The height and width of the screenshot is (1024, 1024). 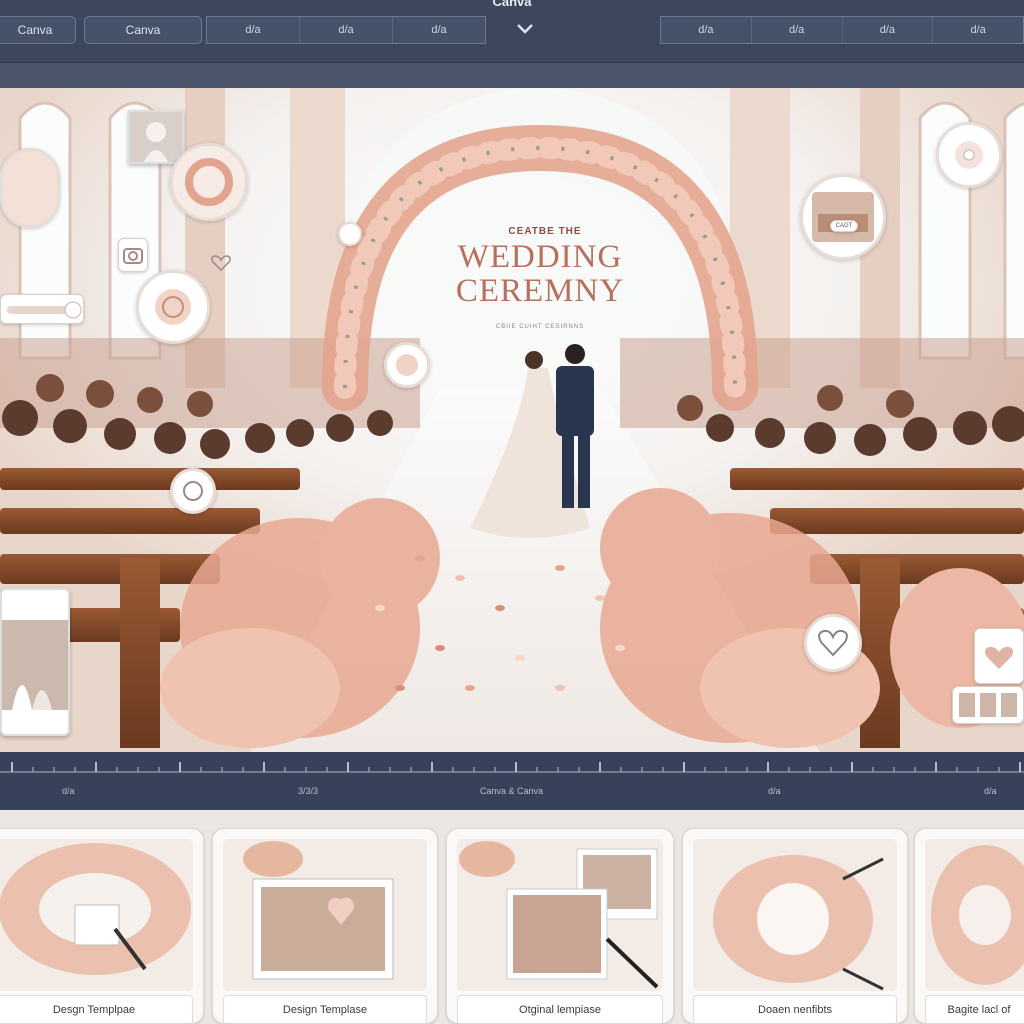 I want to click on wreath-icon, so click(x=209, y=182).